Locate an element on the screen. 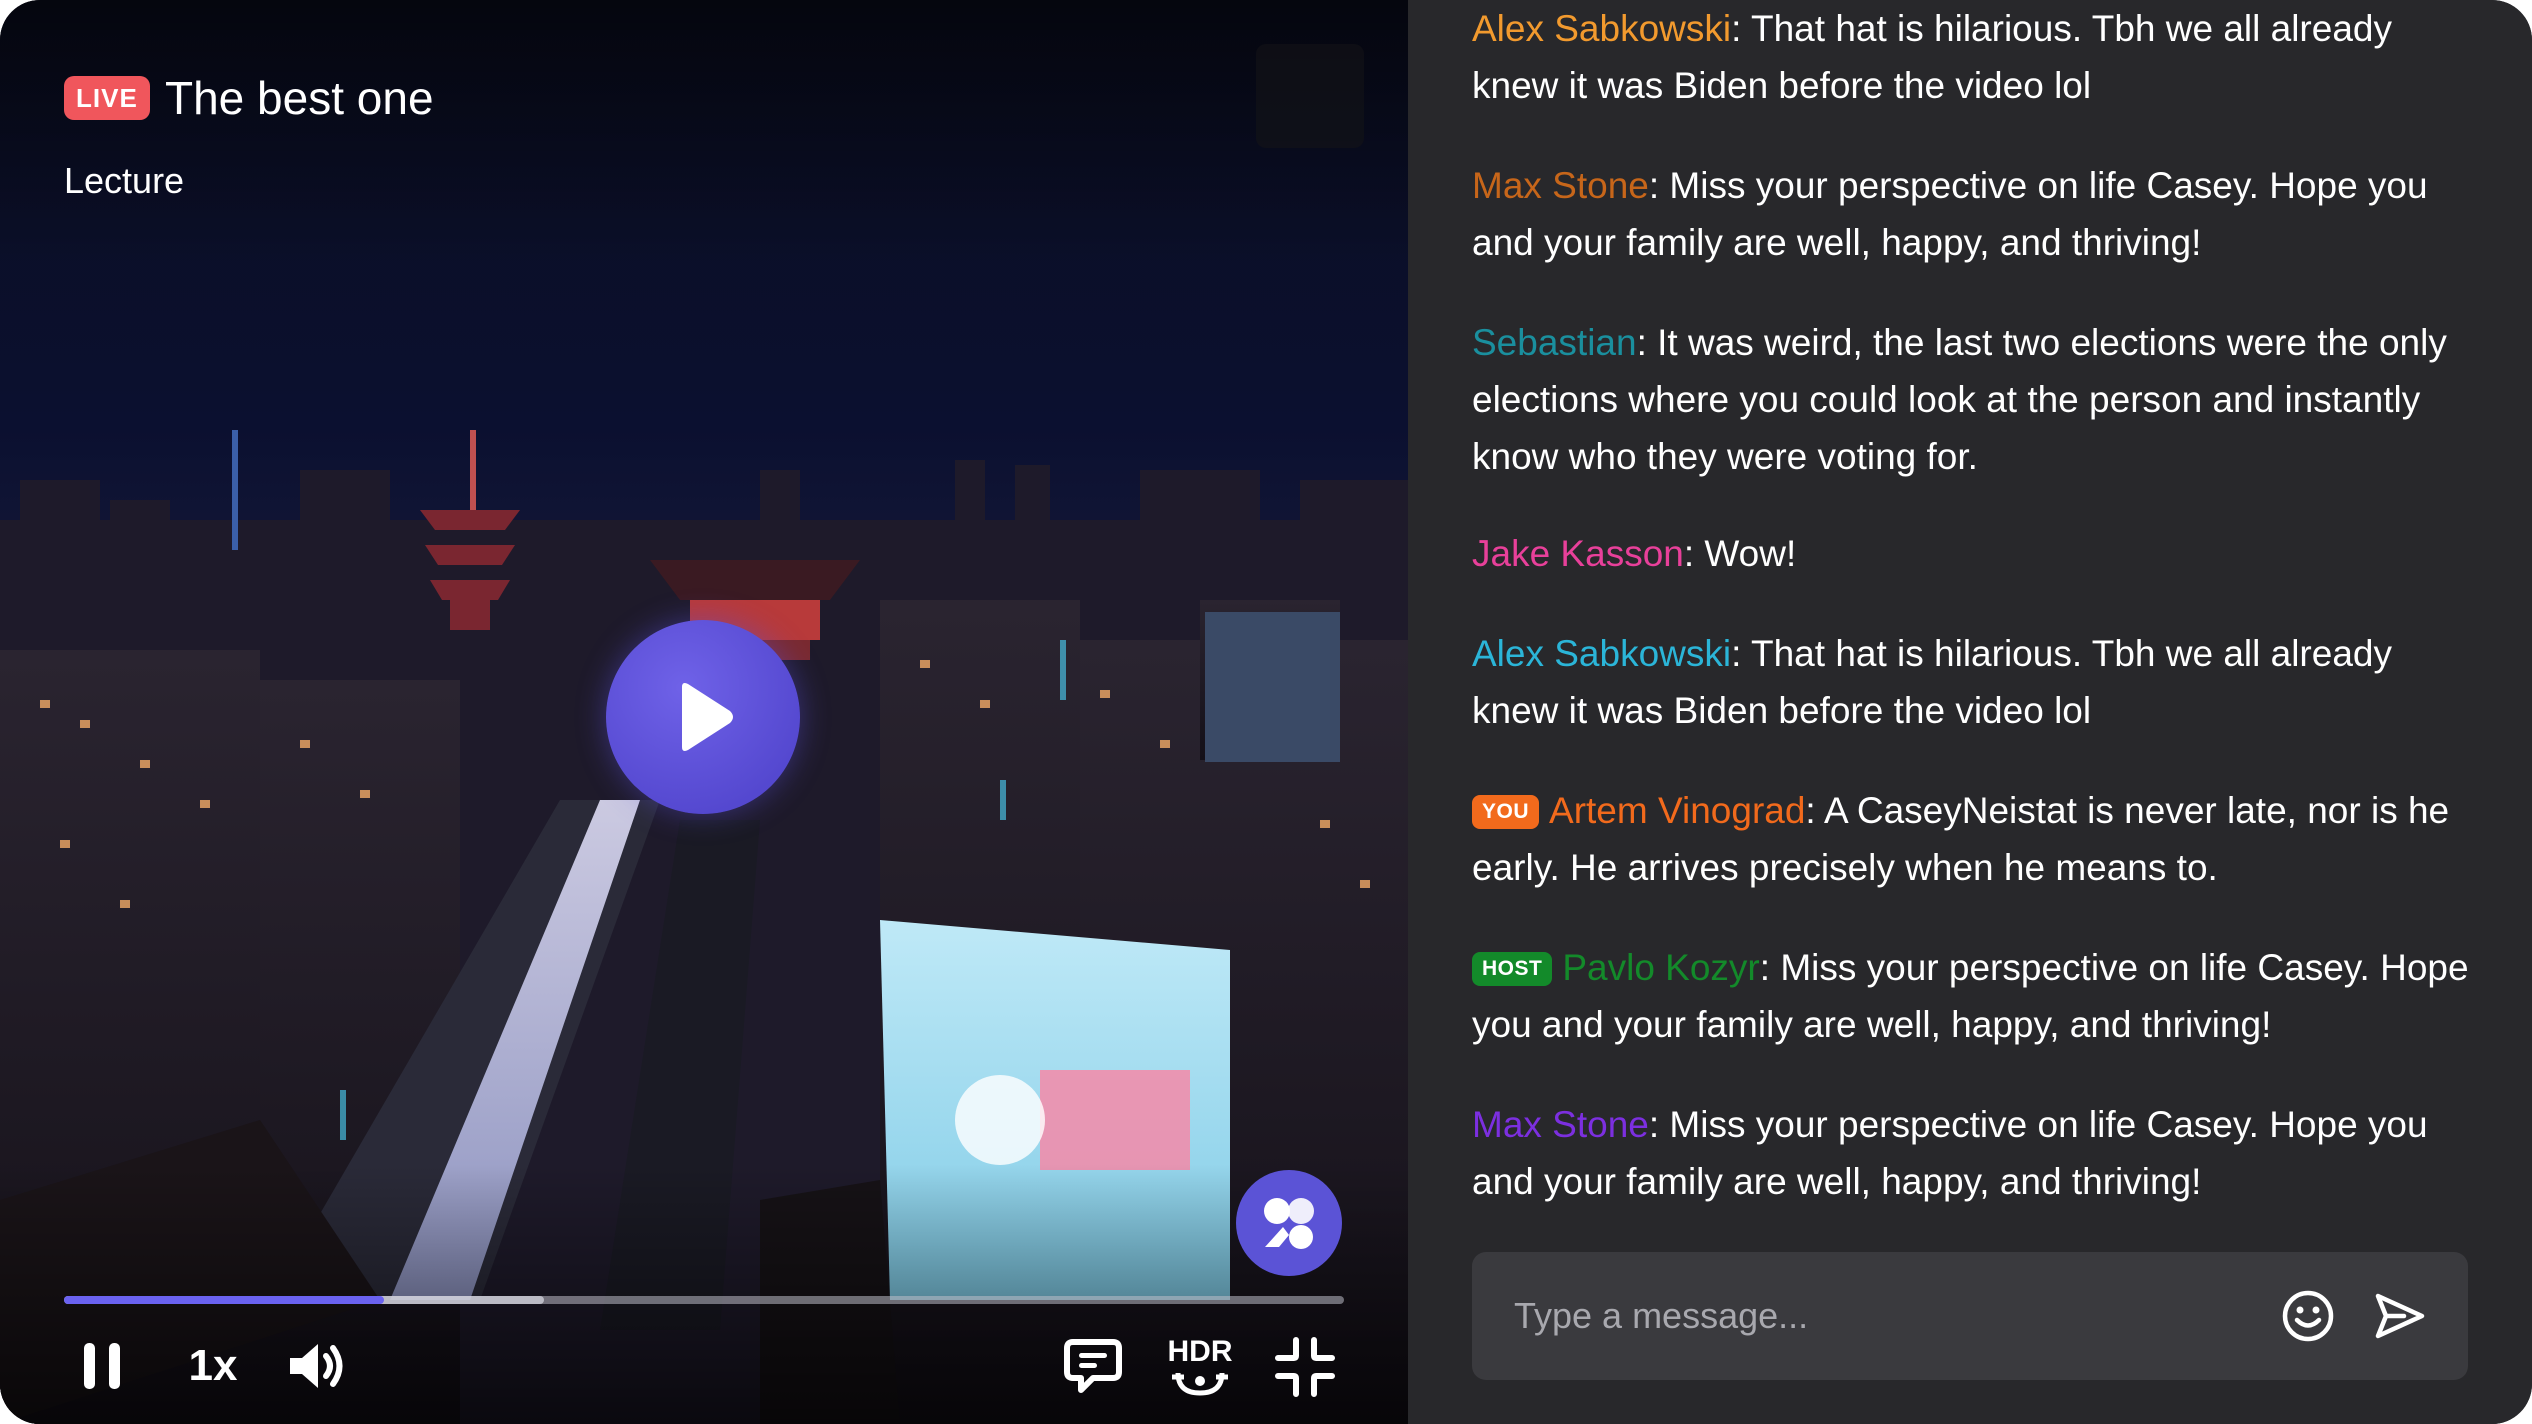 Image resolution: width=2532 pixels, height=1424 pixels. emoji-icon is located at coordinates (2308, 1316).